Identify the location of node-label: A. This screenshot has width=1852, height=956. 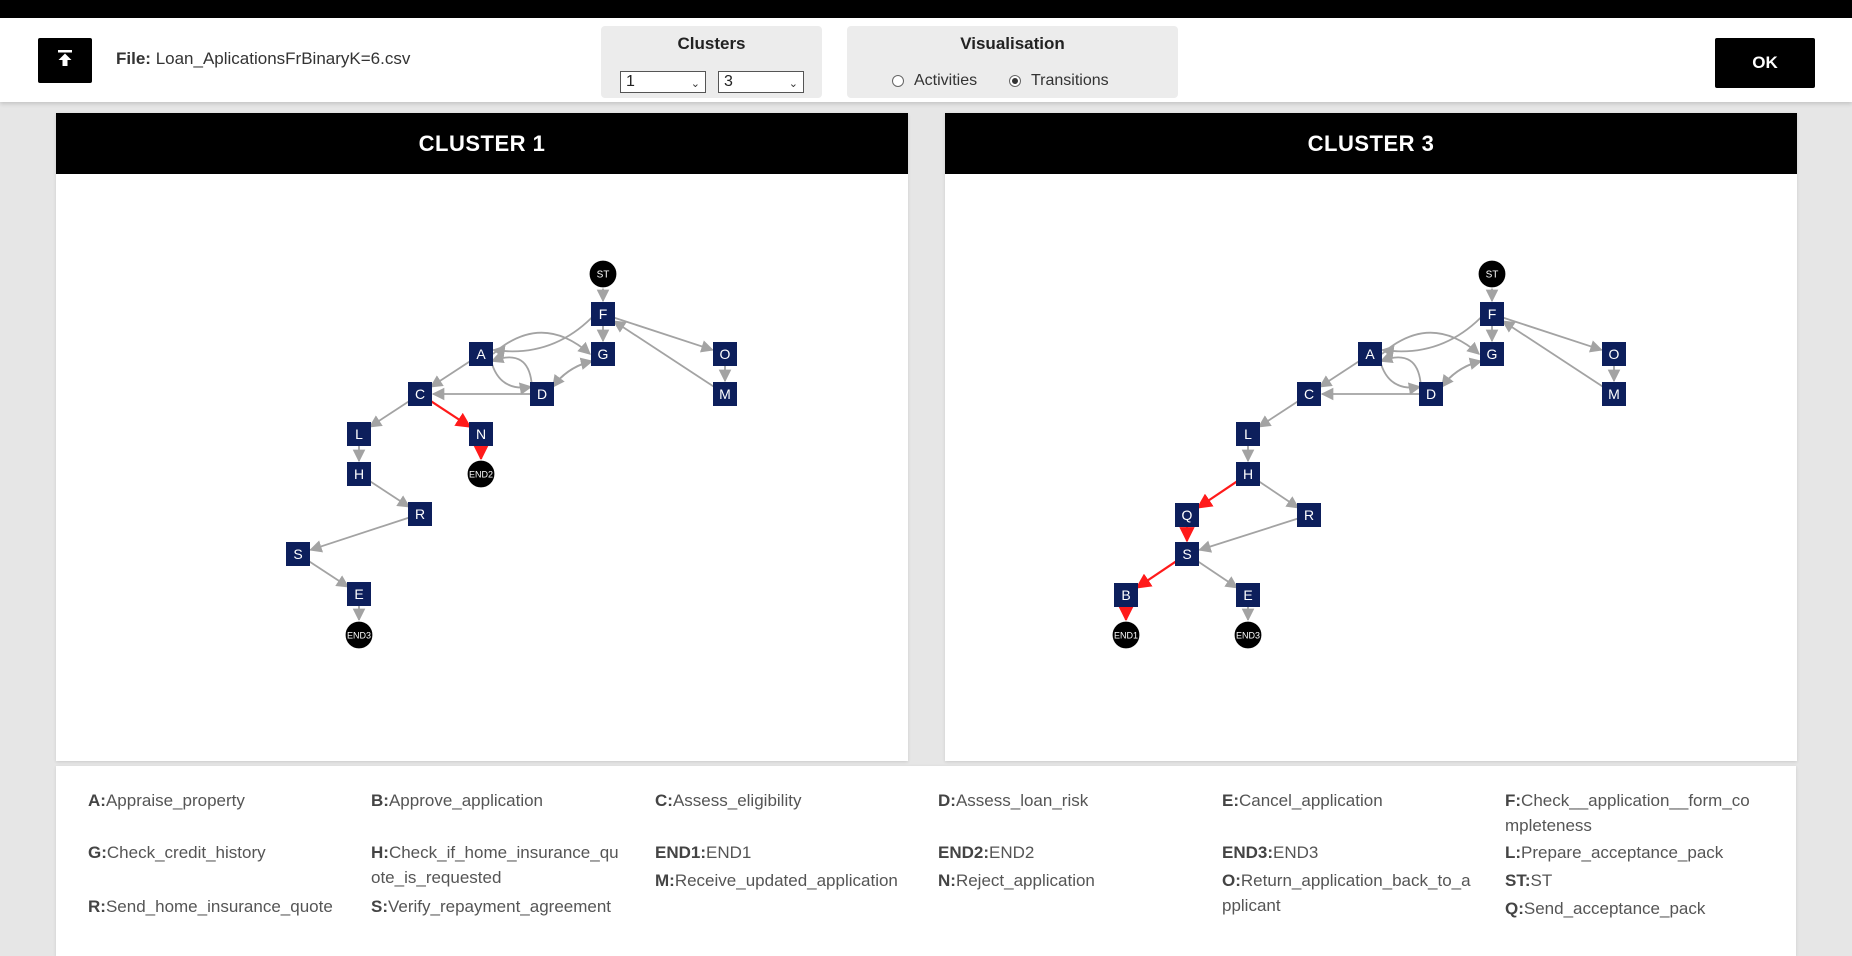
(481, 354).